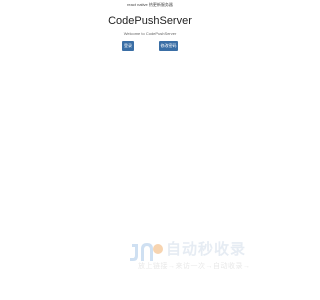 The width and height of the screenshot is (320, 300). I want to click on login-button: 登录, so click(128, 46).